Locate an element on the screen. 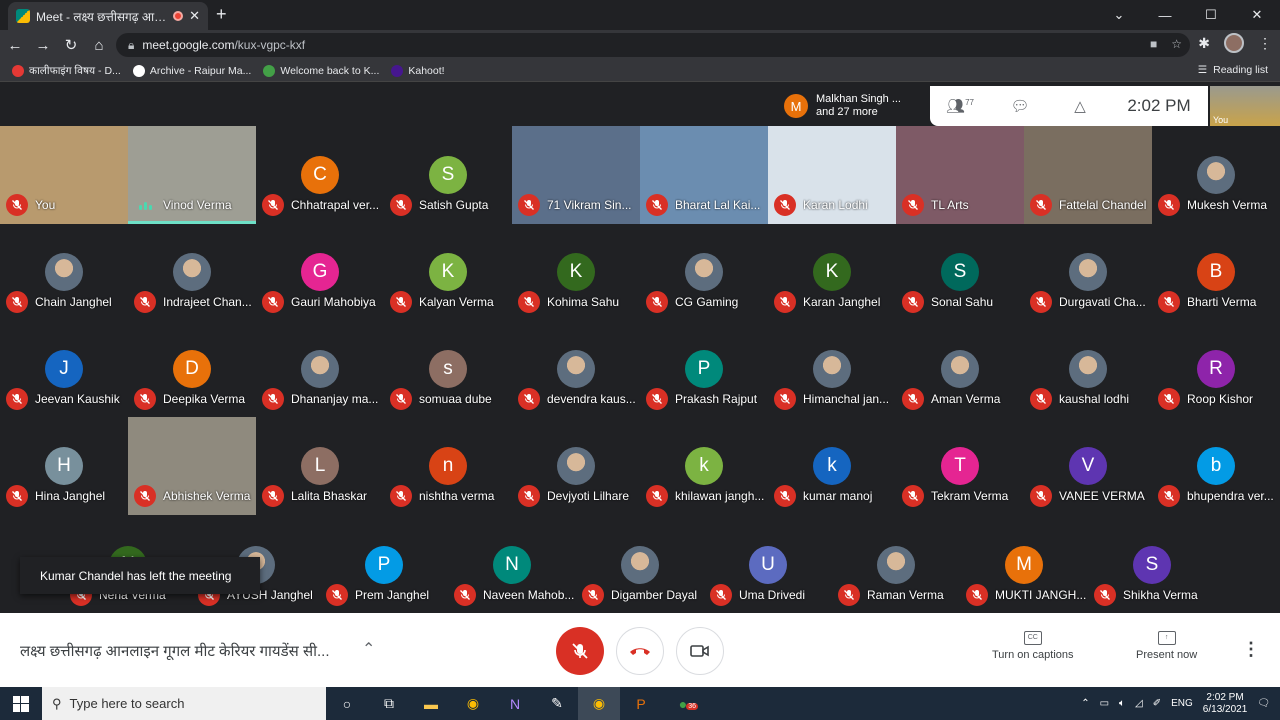  participant-tile: S Sonal Sahu is located at coordinates (960, 272).